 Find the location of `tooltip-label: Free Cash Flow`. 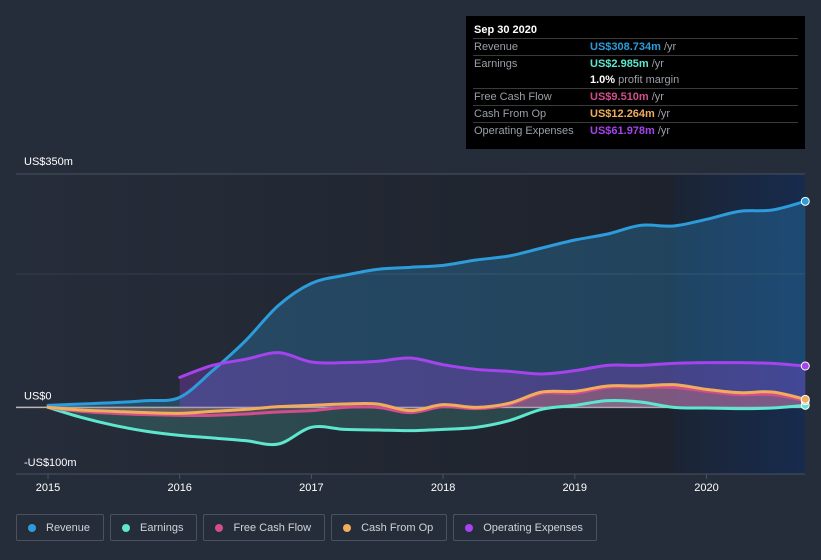

tooltip-label: Free Cash Flow is located at coordinates (513, 97).